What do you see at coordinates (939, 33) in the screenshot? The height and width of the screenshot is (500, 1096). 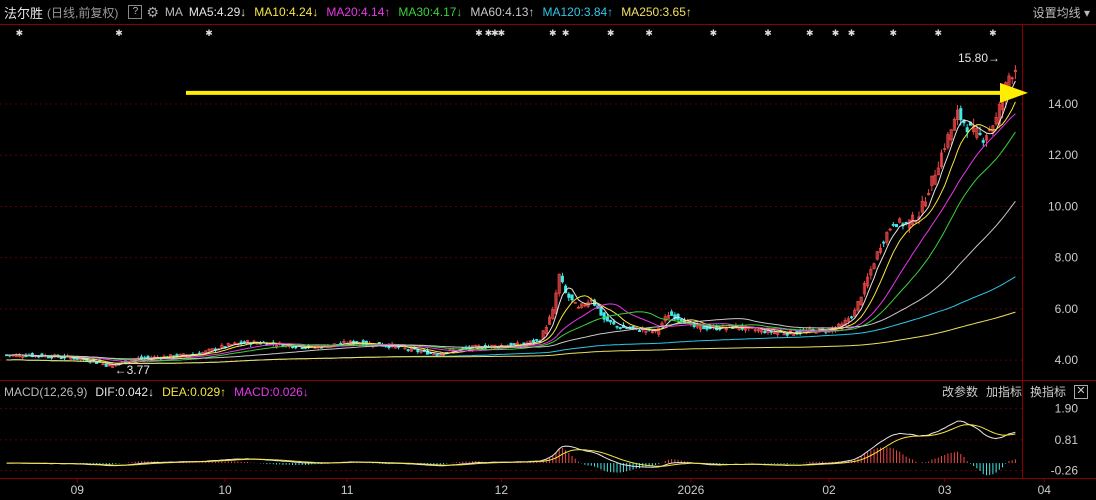 I see `event-marker-17: ✱` at bounding box center [939, 33].